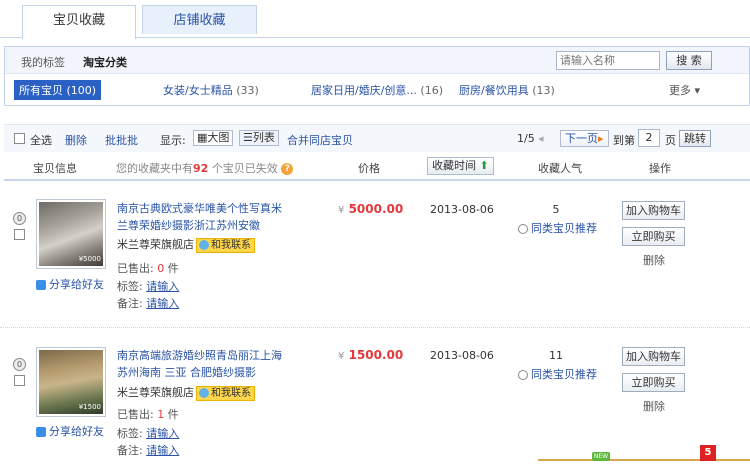 The image size is (750, 464). I want to click on search-input, so click(608, 60).